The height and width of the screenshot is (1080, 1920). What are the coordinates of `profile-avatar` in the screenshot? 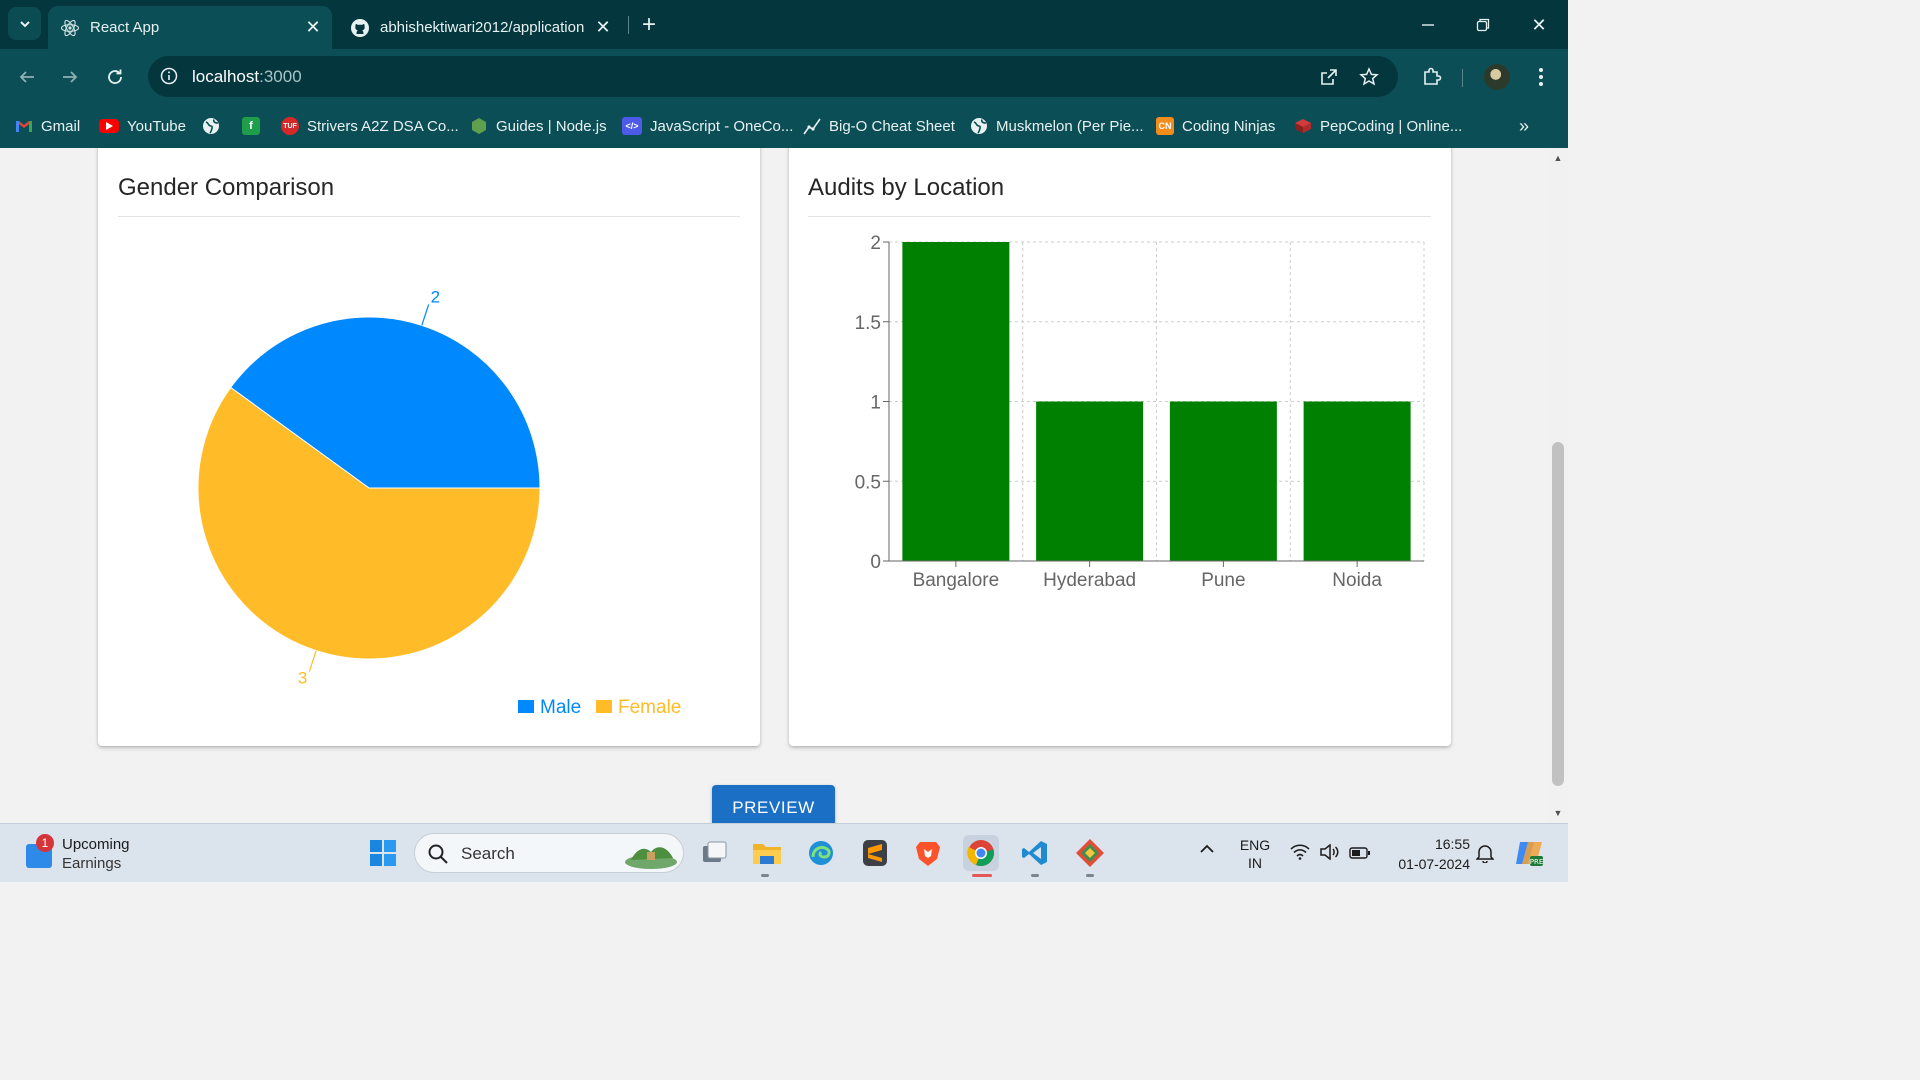 It's located at (1497, 77).